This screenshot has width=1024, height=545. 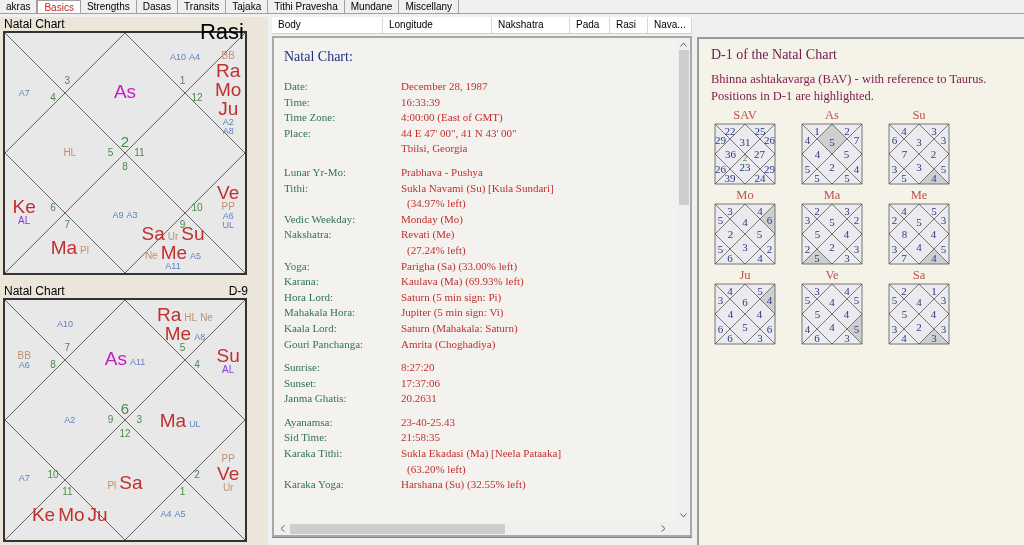 What do you see at coordinates (477, 188) in the screenshot?
I see `field-value: Sukla Navami (Su) [Kula Sundari]` at bounding box center [477, 188].